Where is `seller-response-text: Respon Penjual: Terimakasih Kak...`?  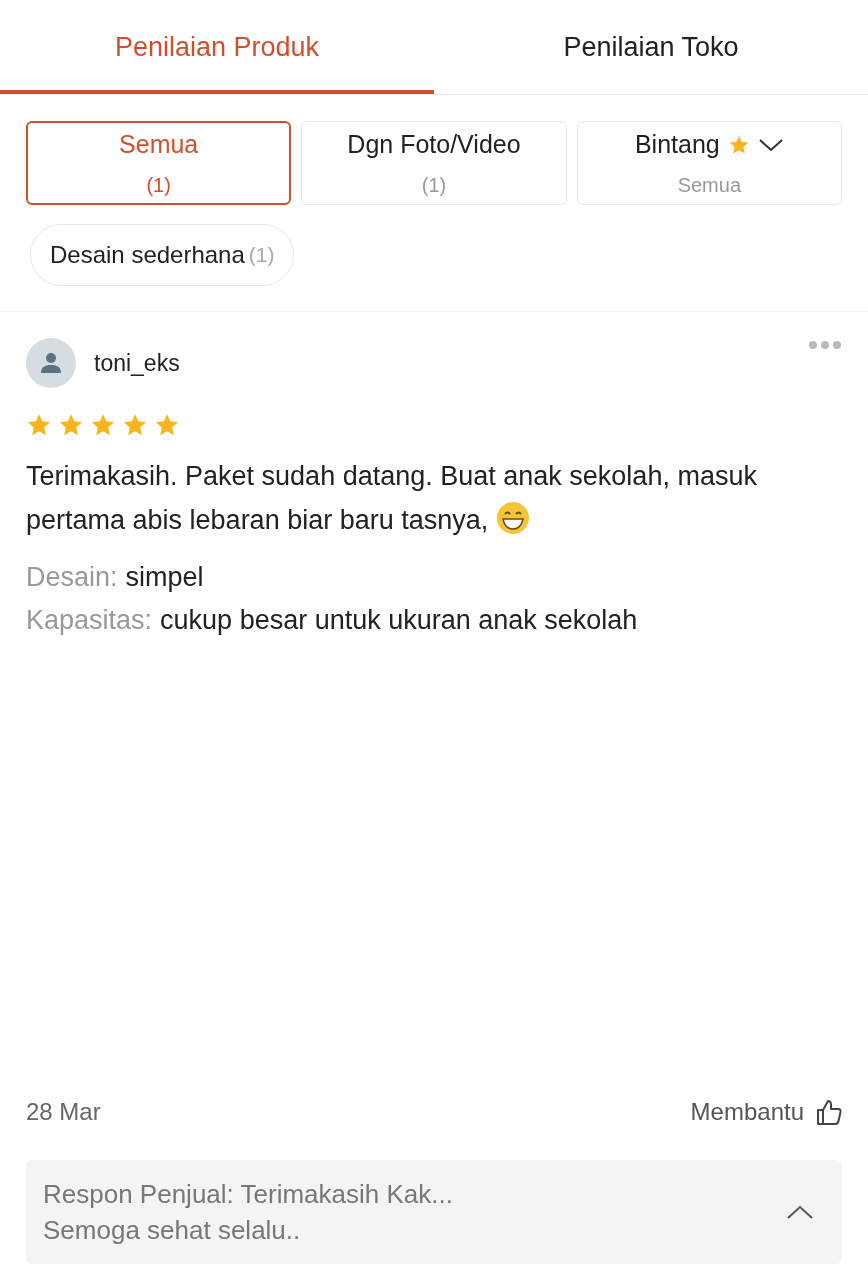
seller-response-text: Respon Penjual: Terimakasih Kak... is located at coordinates (248, 1194).